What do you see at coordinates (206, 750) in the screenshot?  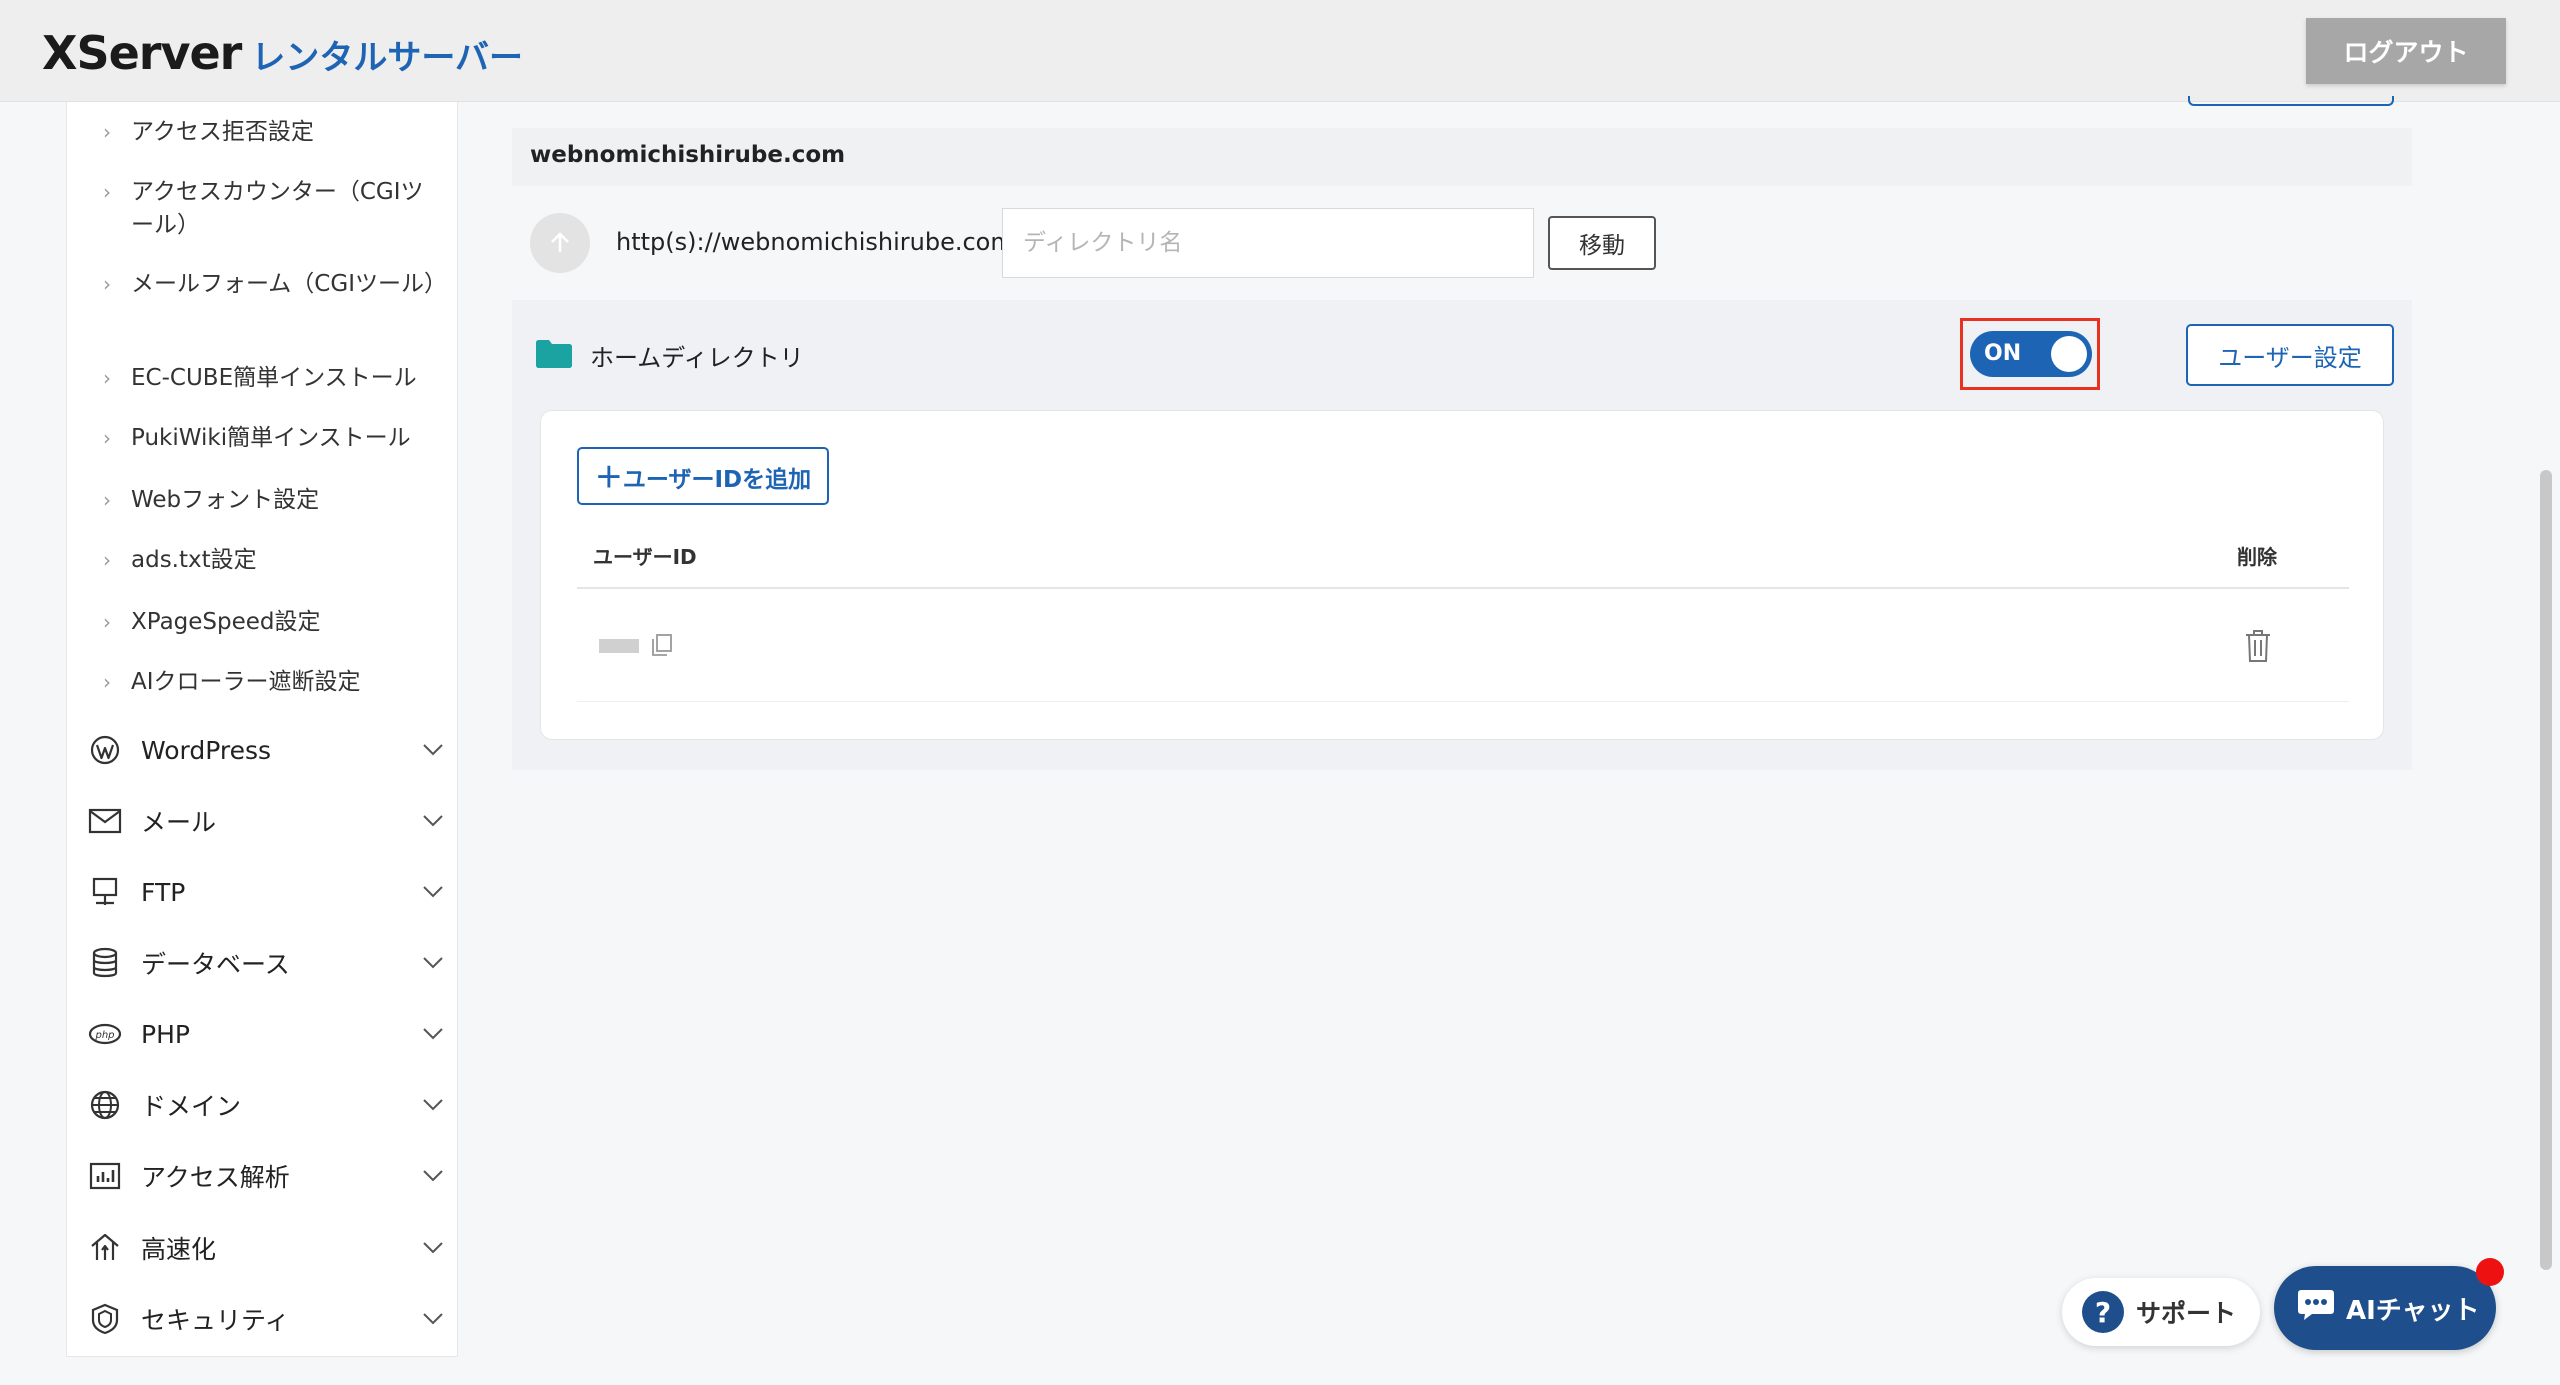 I see `sidebar-section-label: WordPress` at bounding box center [206, 750].